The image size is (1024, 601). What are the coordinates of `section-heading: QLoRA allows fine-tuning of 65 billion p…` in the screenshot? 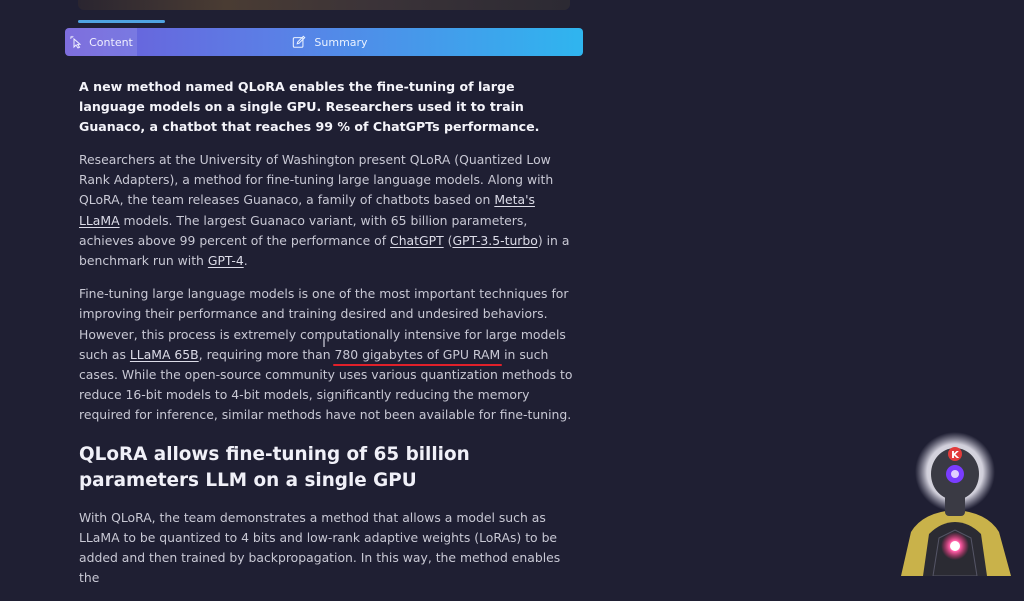 It's located at (274, 467).